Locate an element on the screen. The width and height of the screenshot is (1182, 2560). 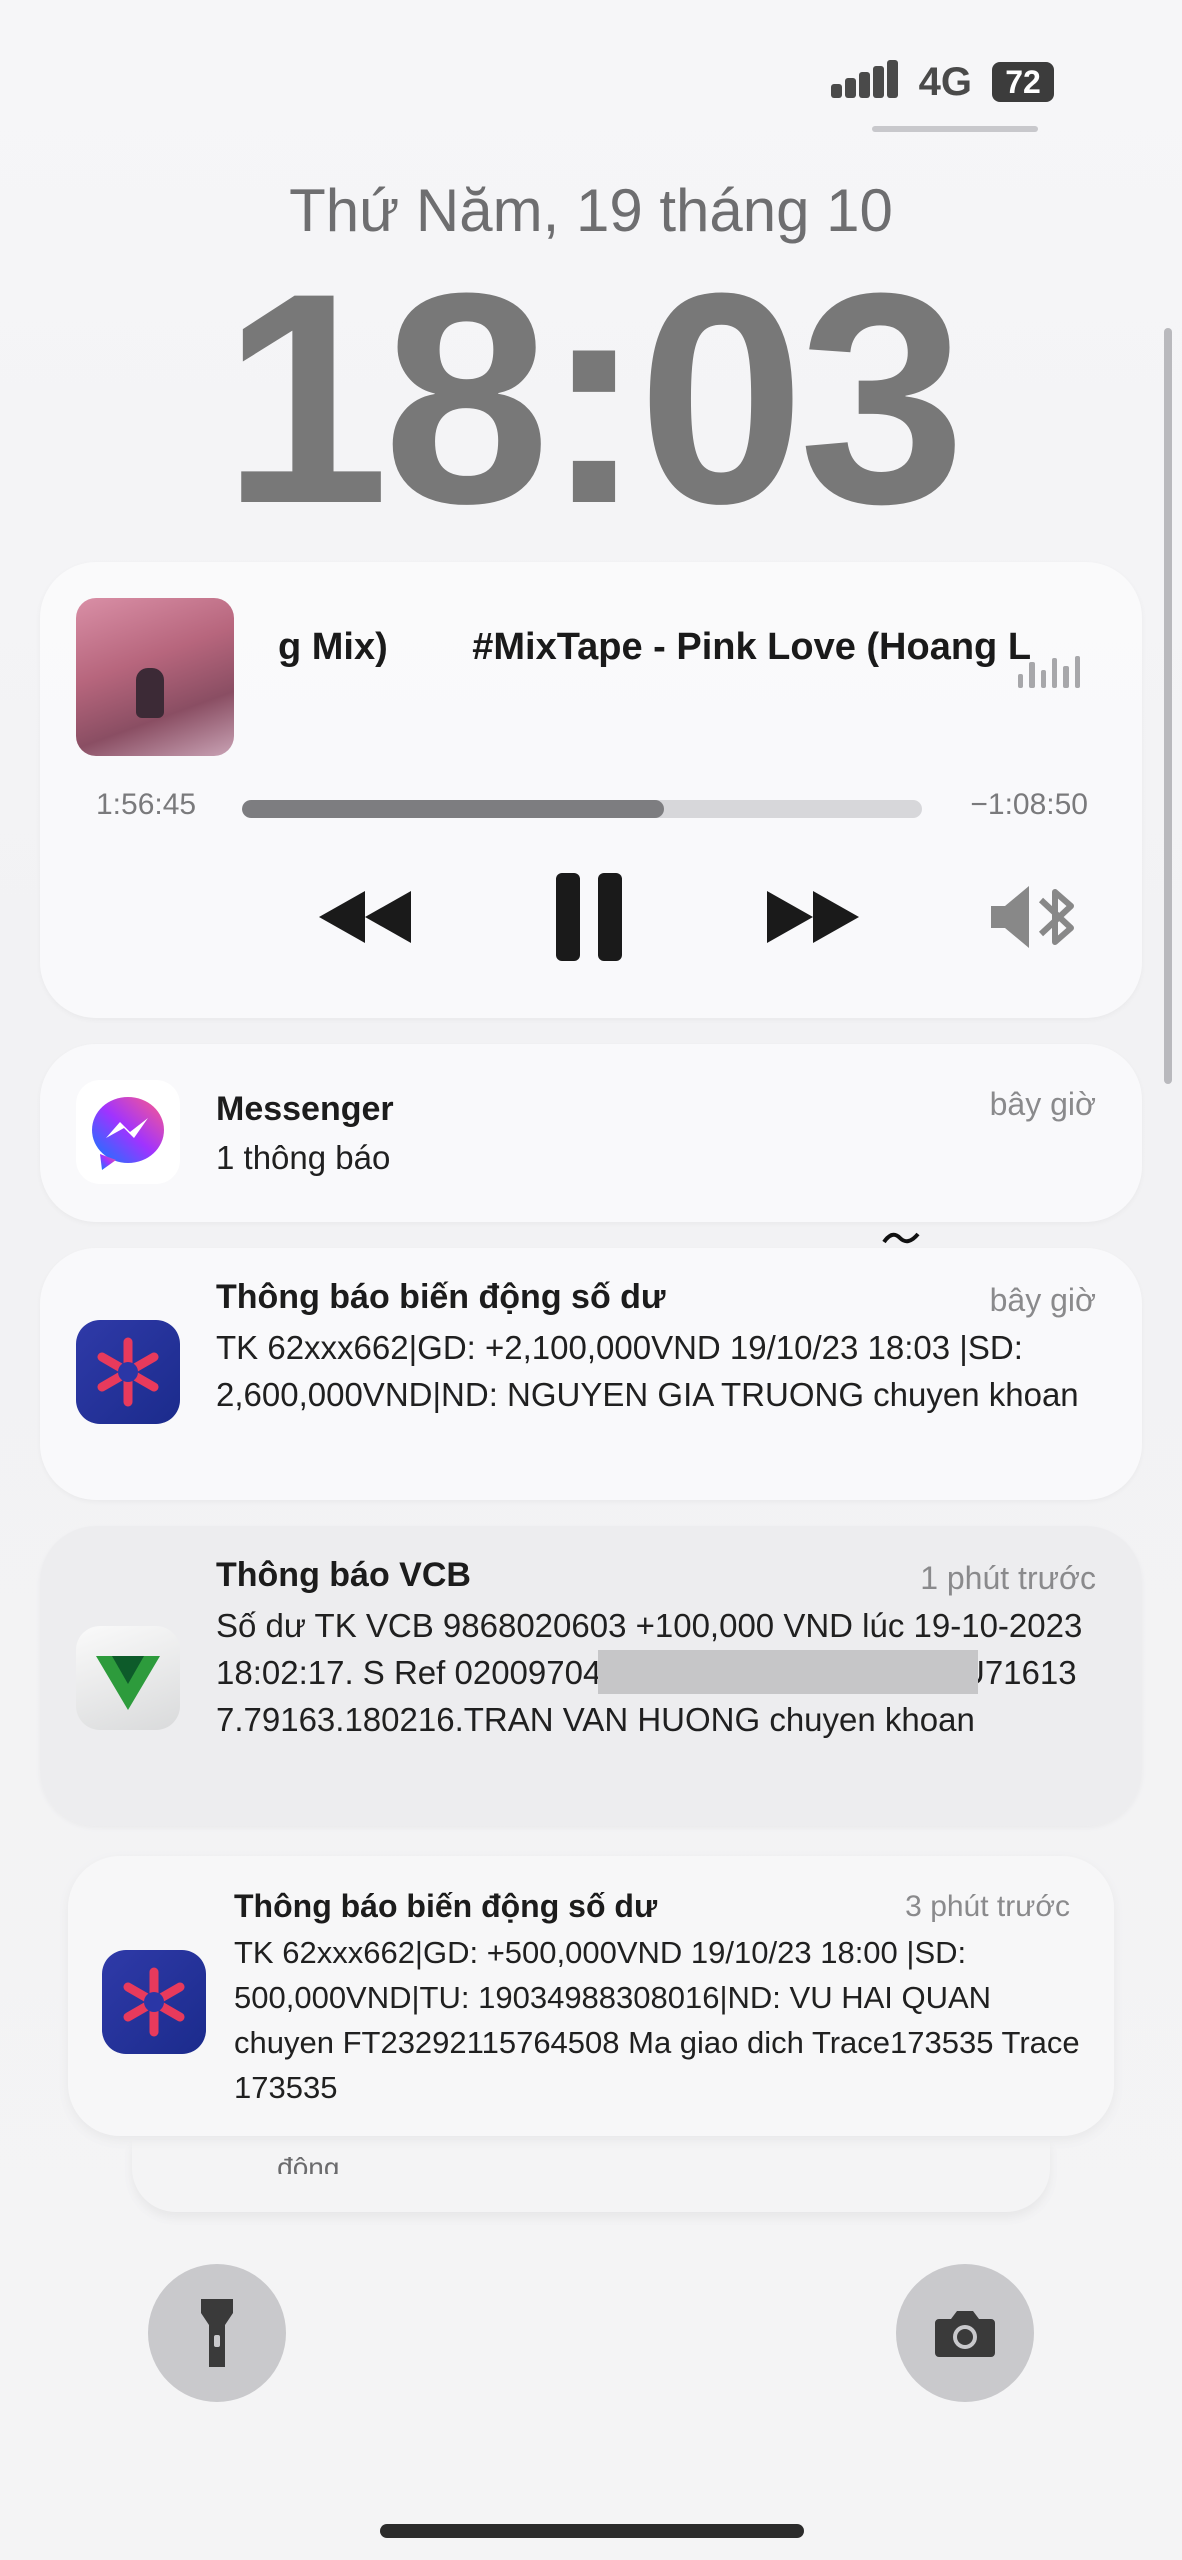
status-bar: 4G 72 is located at coordinates (942, 82).